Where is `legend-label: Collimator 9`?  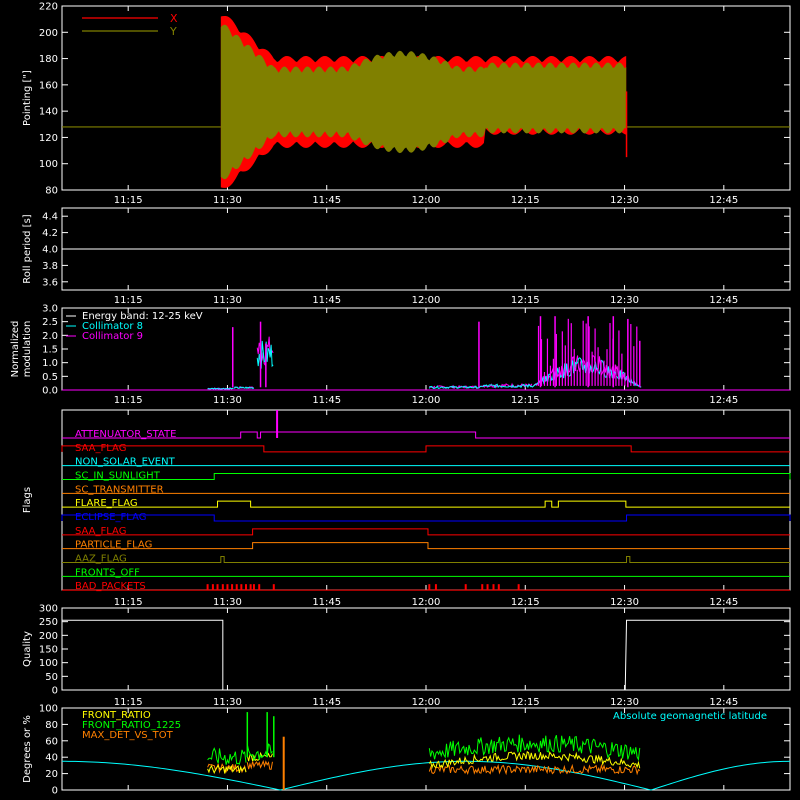 legend-label: Collimator 9 is located at coordinates (112, 336).